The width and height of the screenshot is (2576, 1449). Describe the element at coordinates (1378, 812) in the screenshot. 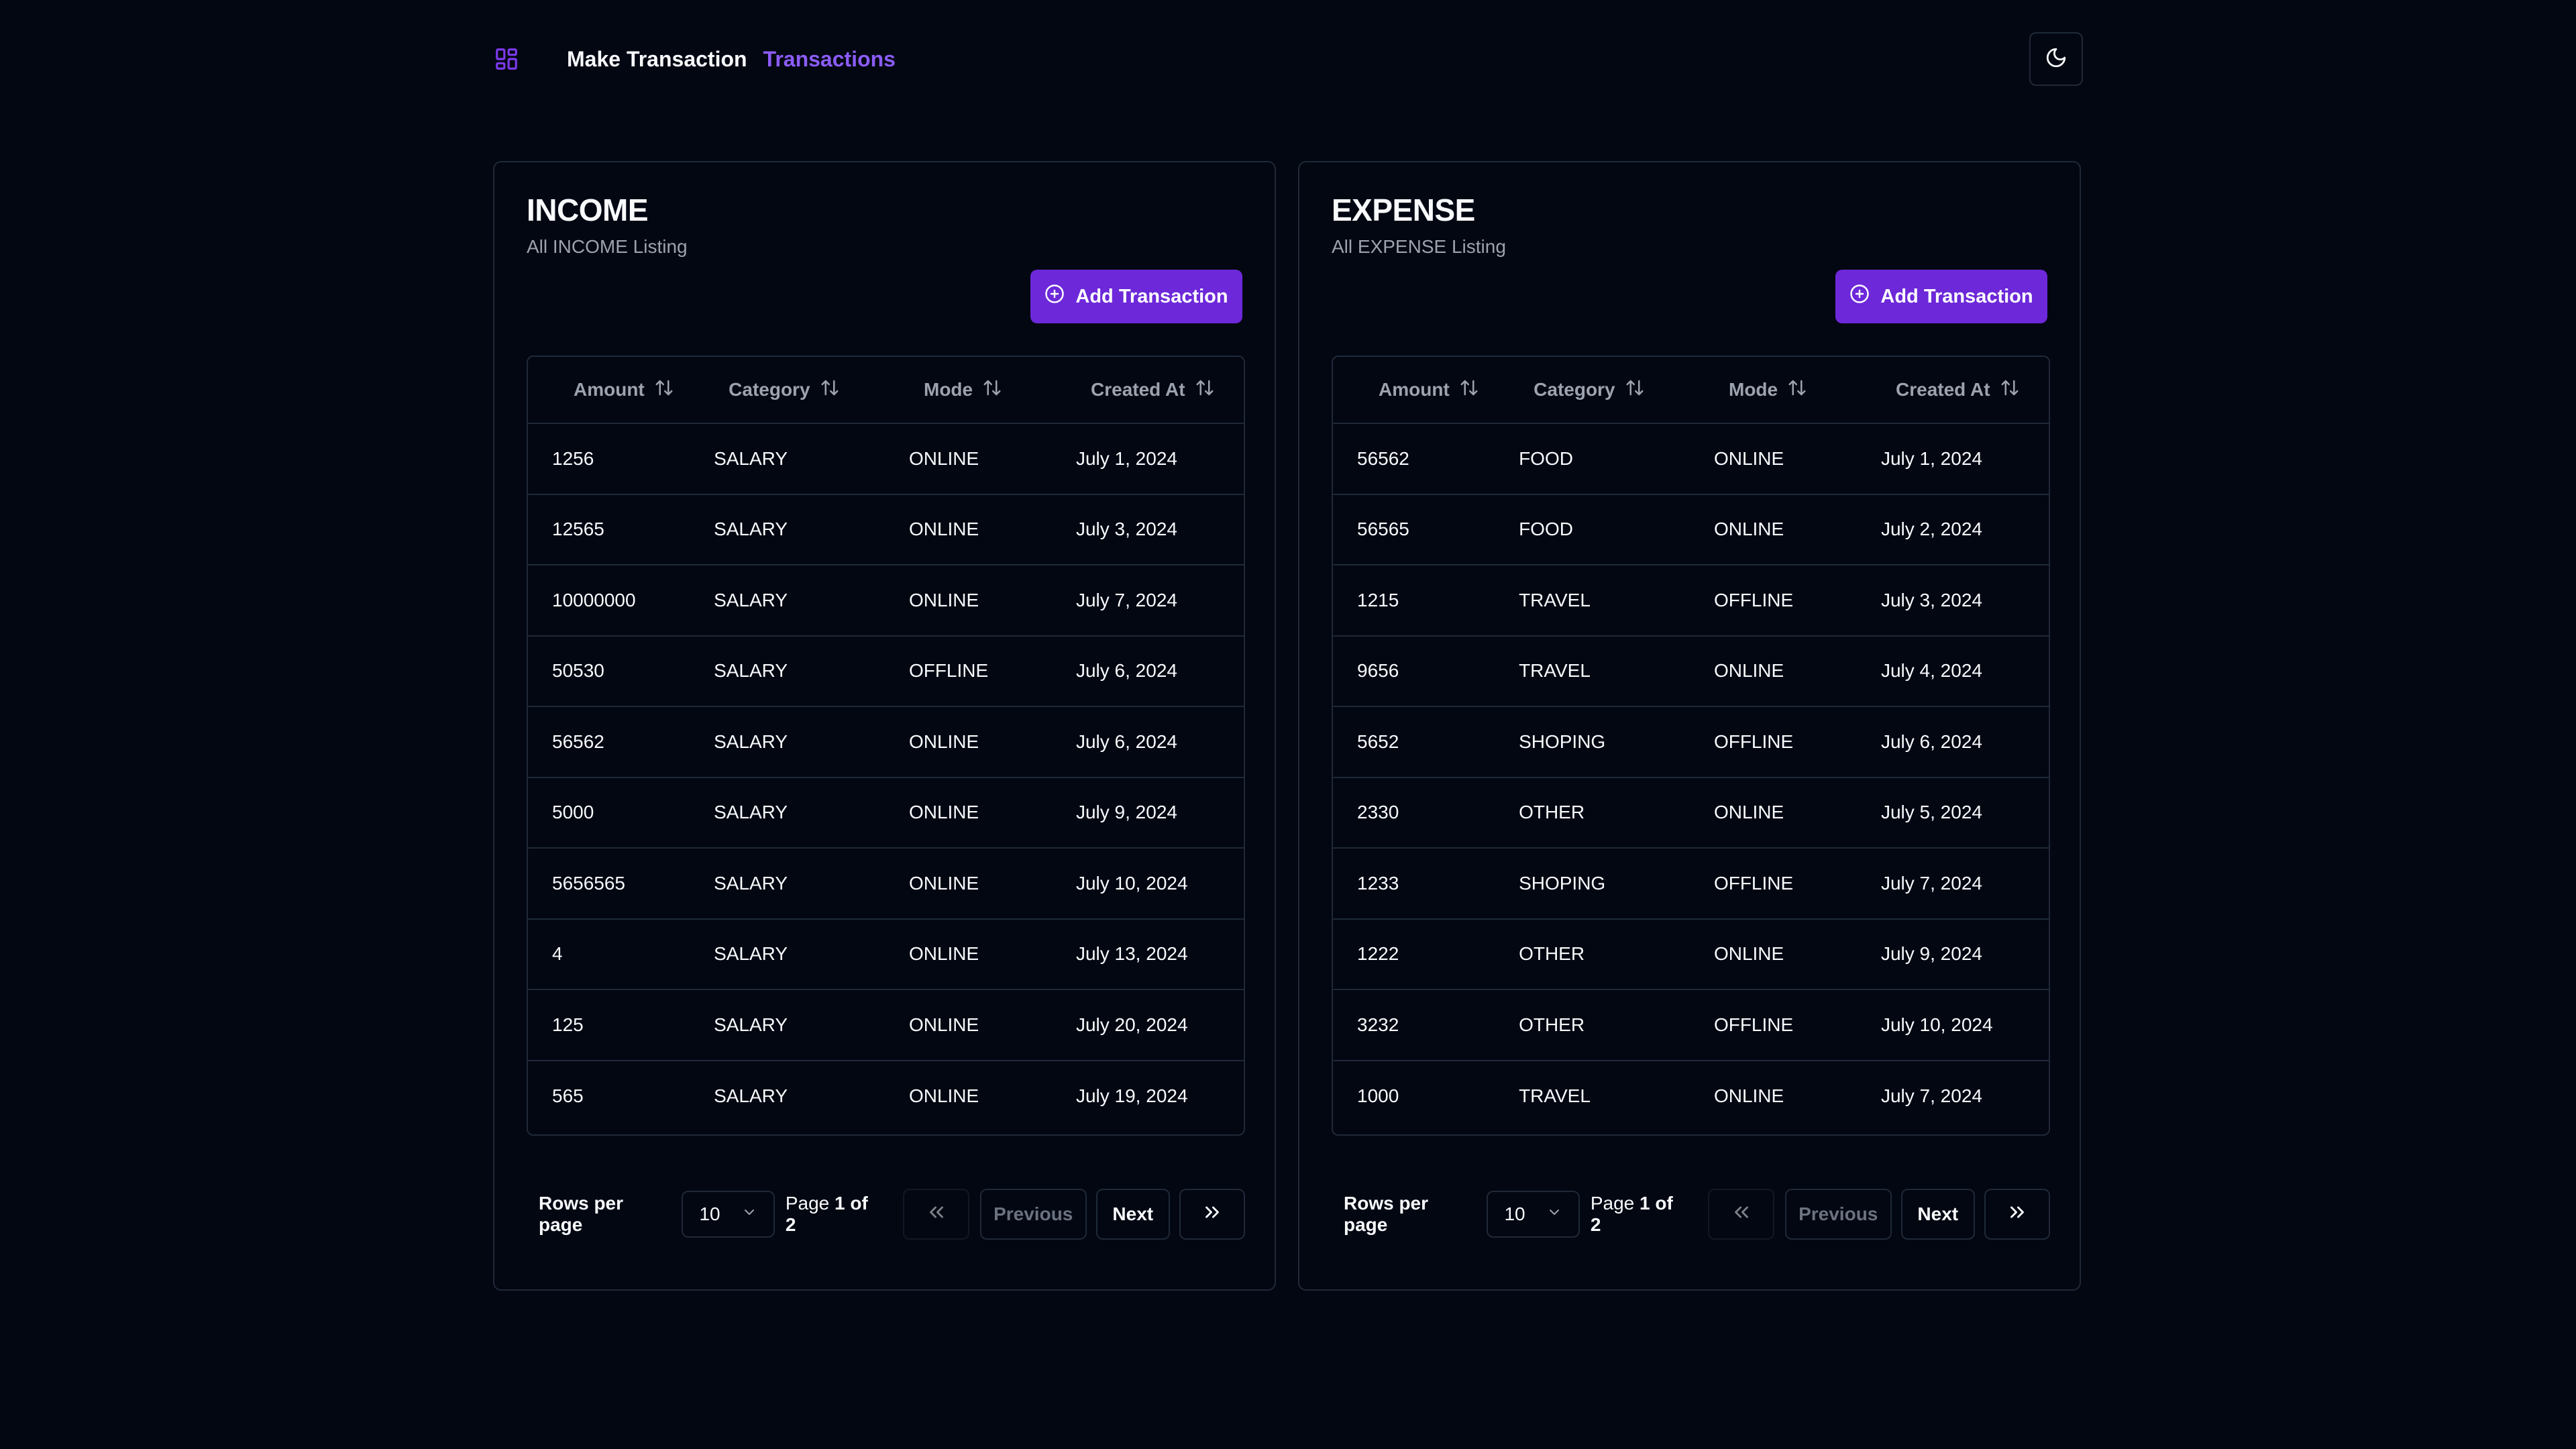

I see `amount-cell: 2330` at that location.